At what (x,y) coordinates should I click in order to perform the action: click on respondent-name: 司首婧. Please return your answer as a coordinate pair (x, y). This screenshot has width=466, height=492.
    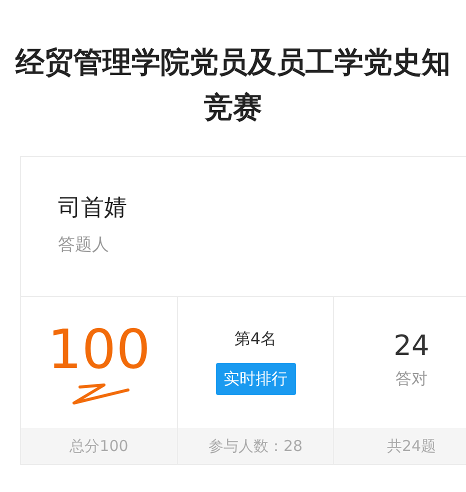
    Looking at the image, I should click on (93, 208).